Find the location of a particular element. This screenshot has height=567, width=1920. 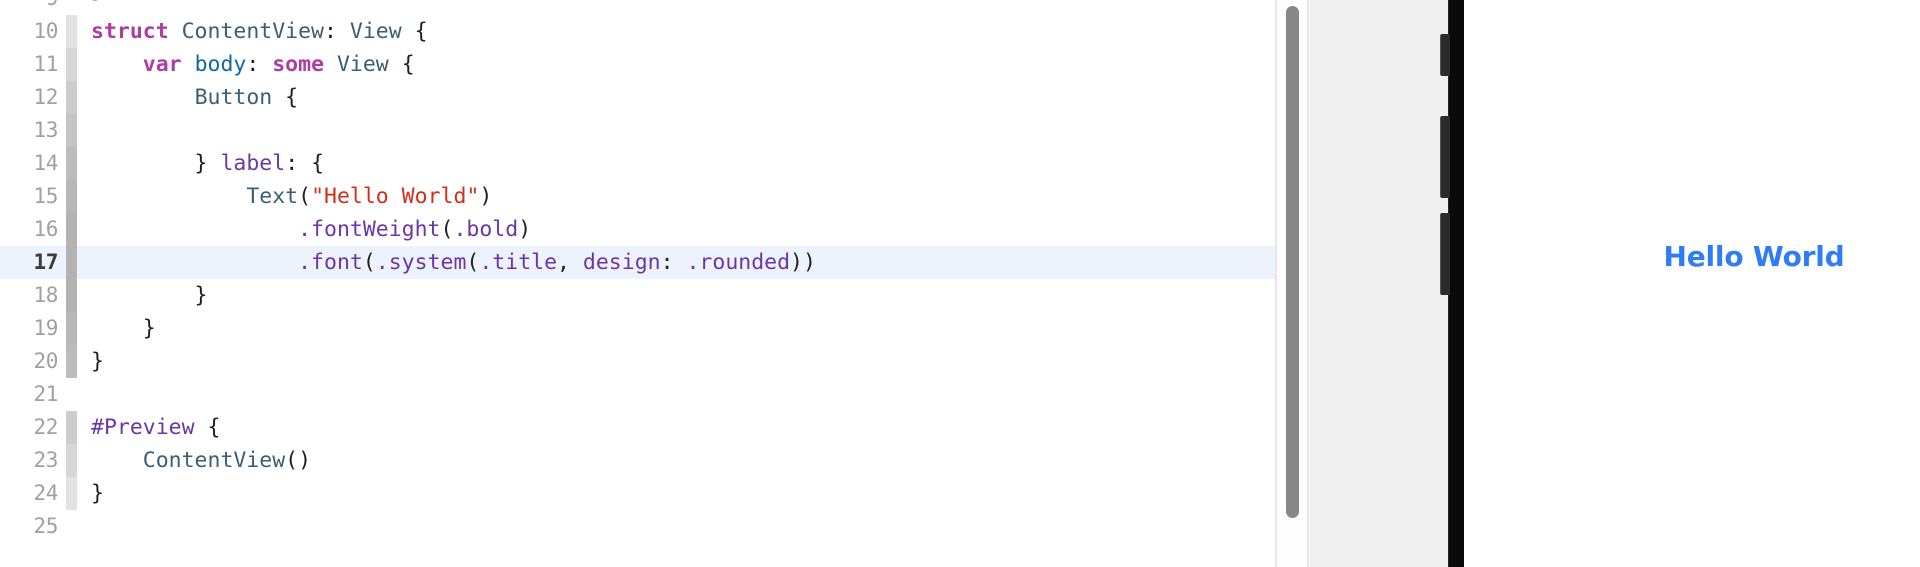

code-text: #Preview { is located at coordinates (155, 427).